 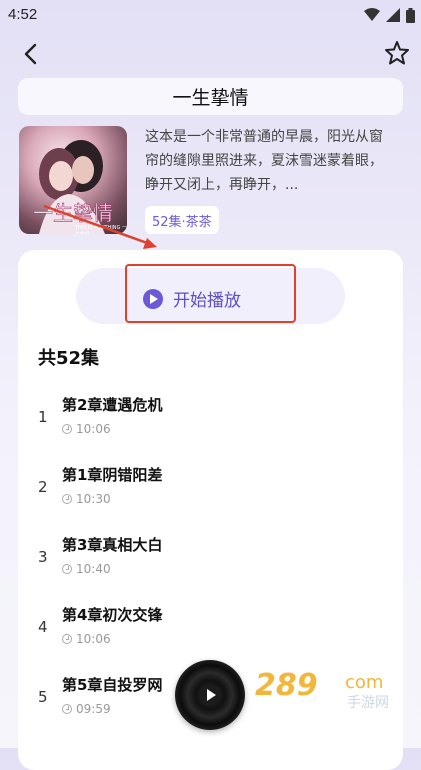 I want to click on watermark-text: 手游网, so click(x=368, y=703).